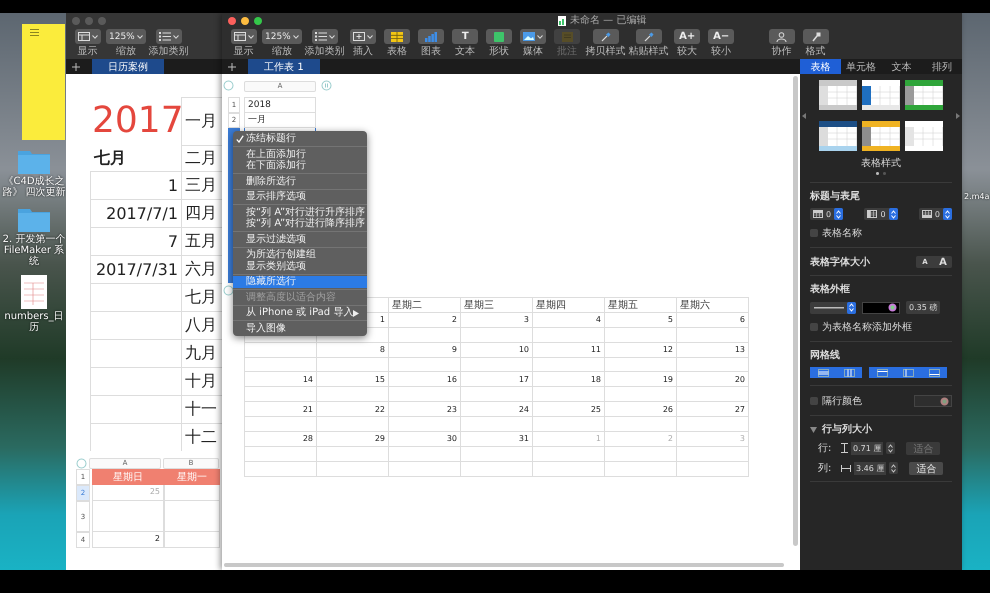 This screenshot has width=990, height=593. Describe the element at coordinates (687, 36) in the screenshot. I see `bigger-button: A+` at that location.